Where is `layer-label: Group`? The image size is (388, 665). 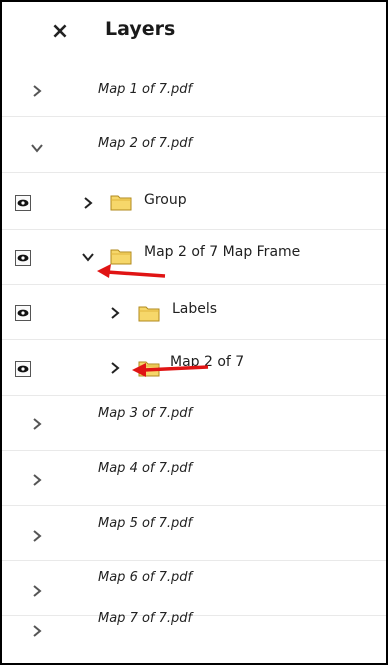 layer-label: Group is located at coordinates (165, 200).